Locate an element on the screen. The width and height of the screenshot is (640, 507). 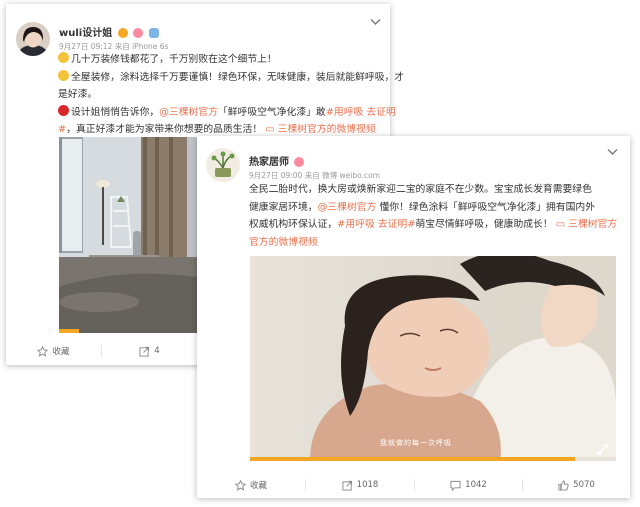
video-link: ▭ 三棵树官方 is located at coordinates (586, 224).